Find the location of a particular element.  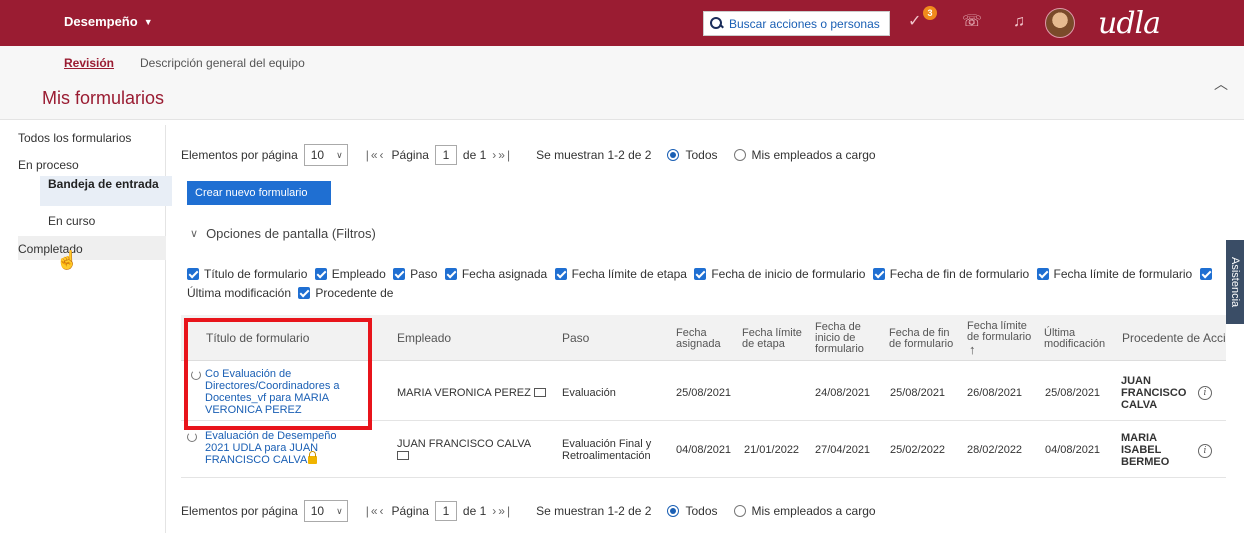

filter-start: Fecha de inicio de formulario is located at coordinates (777, 274).